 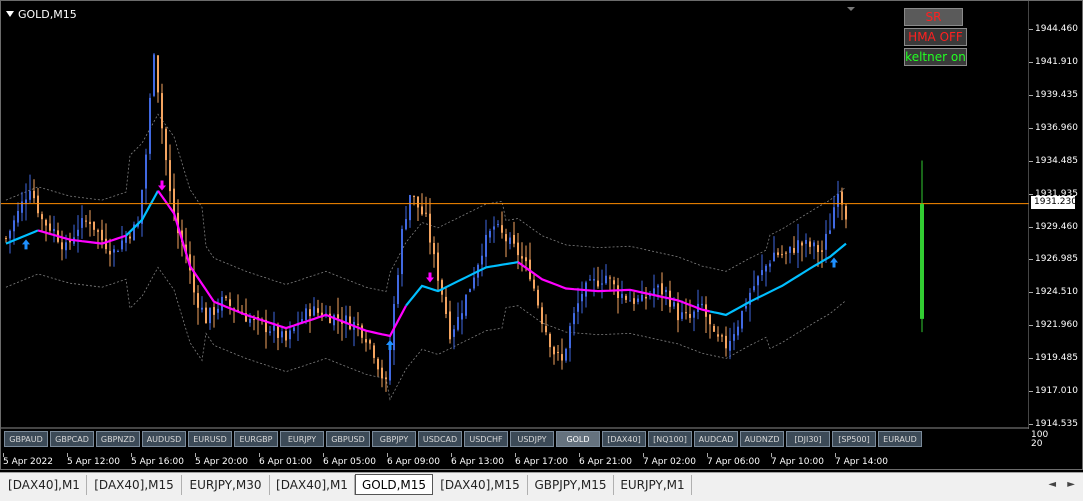 What do you see at coordinates (440, 439) in the screenshot?
I see `symbol-button: USDCAD` at bounding box center [440, 439].